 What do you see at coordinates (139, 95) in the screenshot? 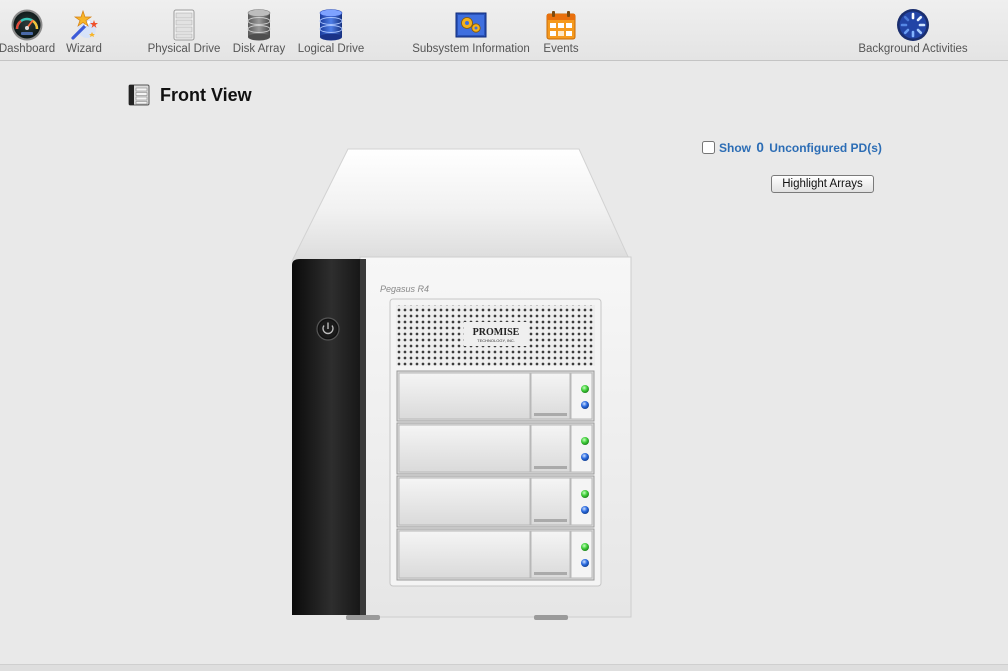
I see `enclosure-icon` at bounding box center [139, 95].